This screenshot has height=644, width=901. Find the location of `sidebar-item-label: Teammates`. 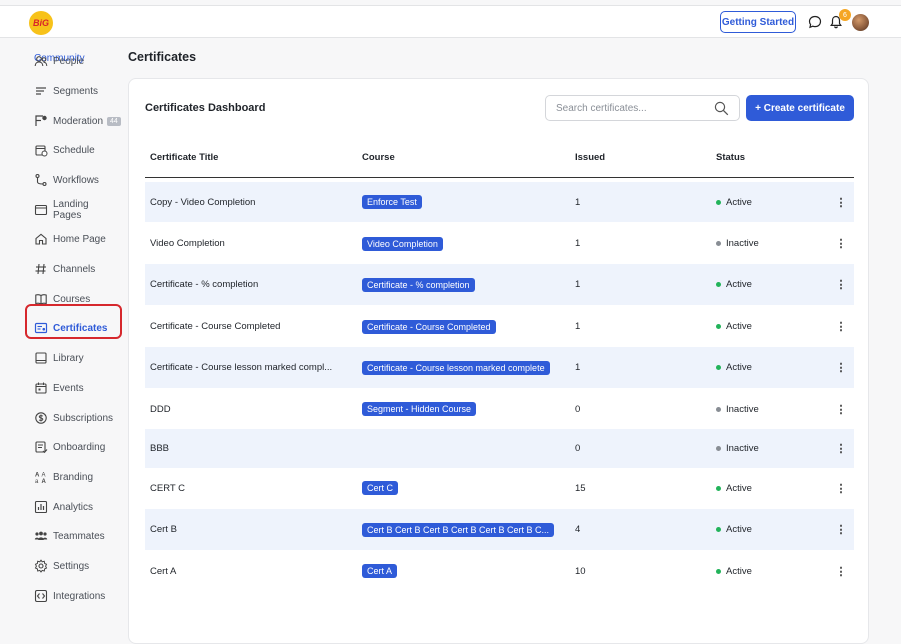

sidebar-item-label: Teammates is located at coordinates (79, 536).